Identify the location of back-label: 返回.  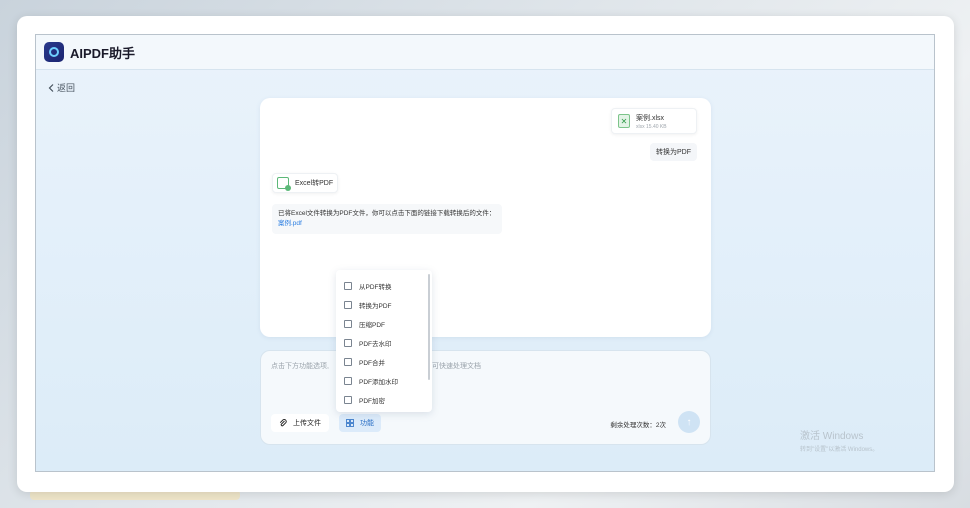
(66, 88).